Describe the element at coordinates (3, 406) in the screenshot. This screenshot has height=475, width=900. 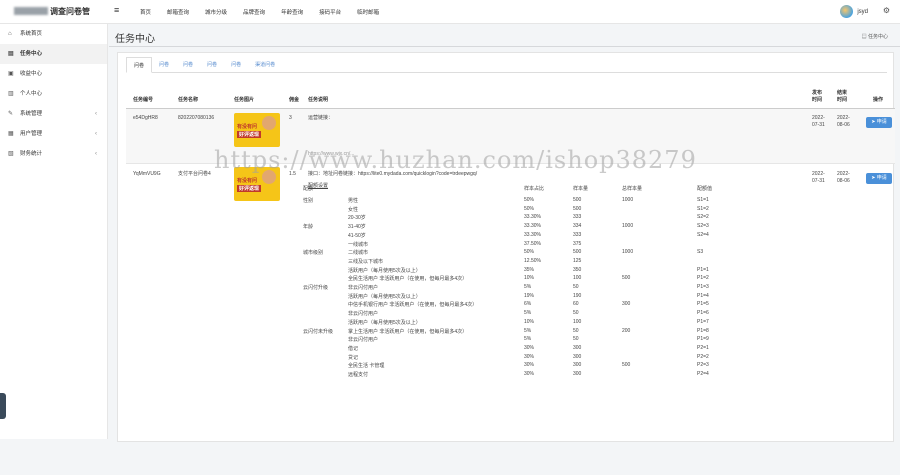
I see `sidebar-resize-handle` at that location.